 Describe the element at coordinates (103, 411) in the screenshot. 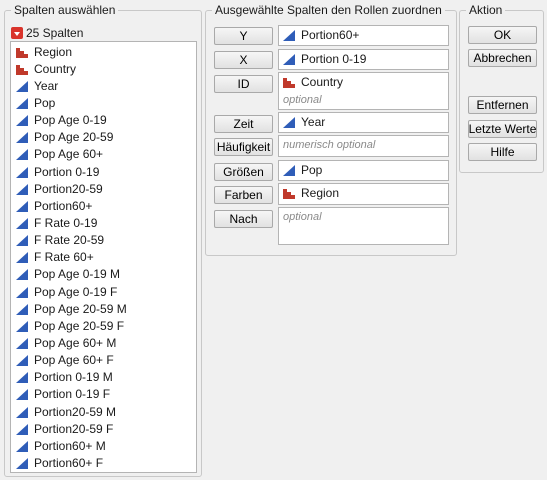

I see `column-list-item: Portion20-59 M` at that location.